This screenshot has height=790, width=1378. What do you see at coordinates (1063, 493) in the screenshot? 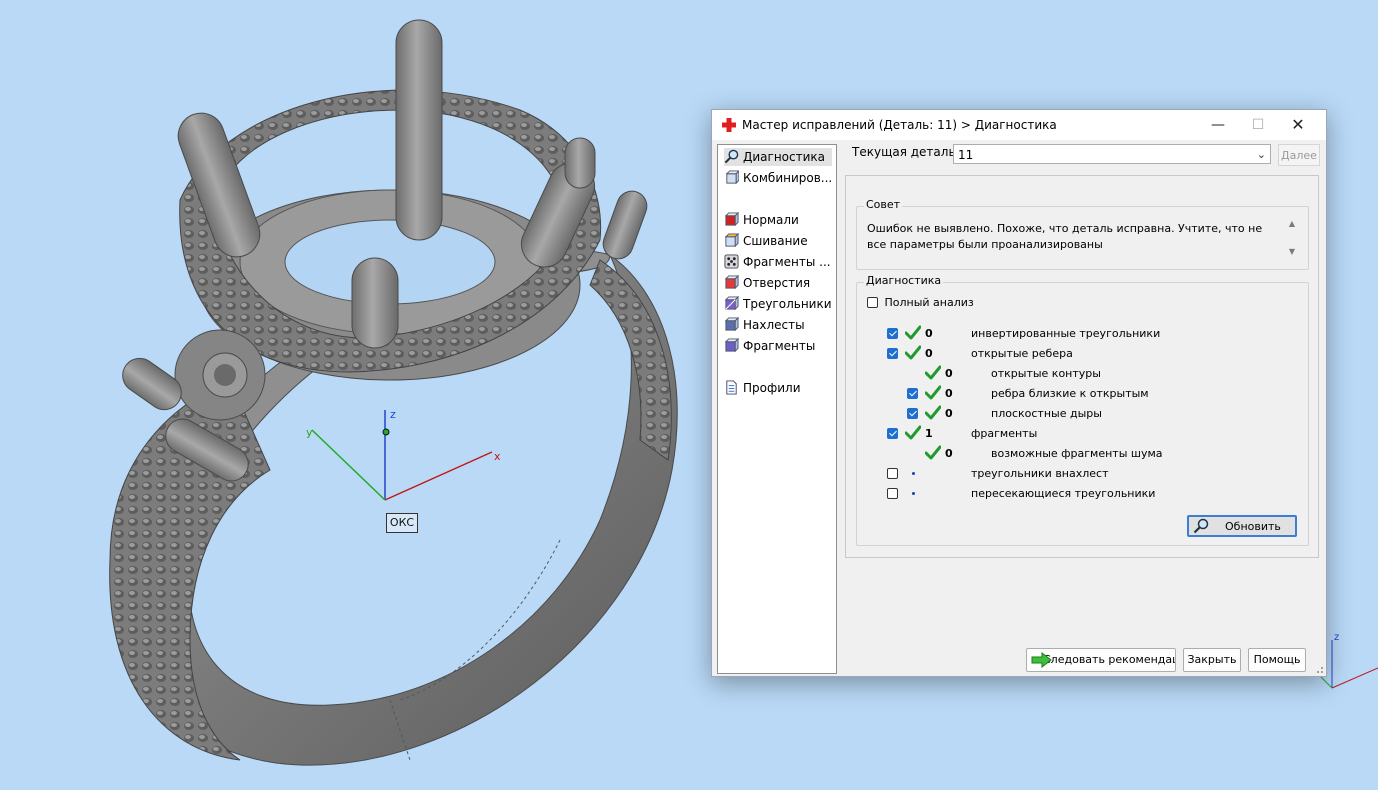
I see `diagnostic-label: пересекающиеся треугольники` at bounding box center [1063, 493].